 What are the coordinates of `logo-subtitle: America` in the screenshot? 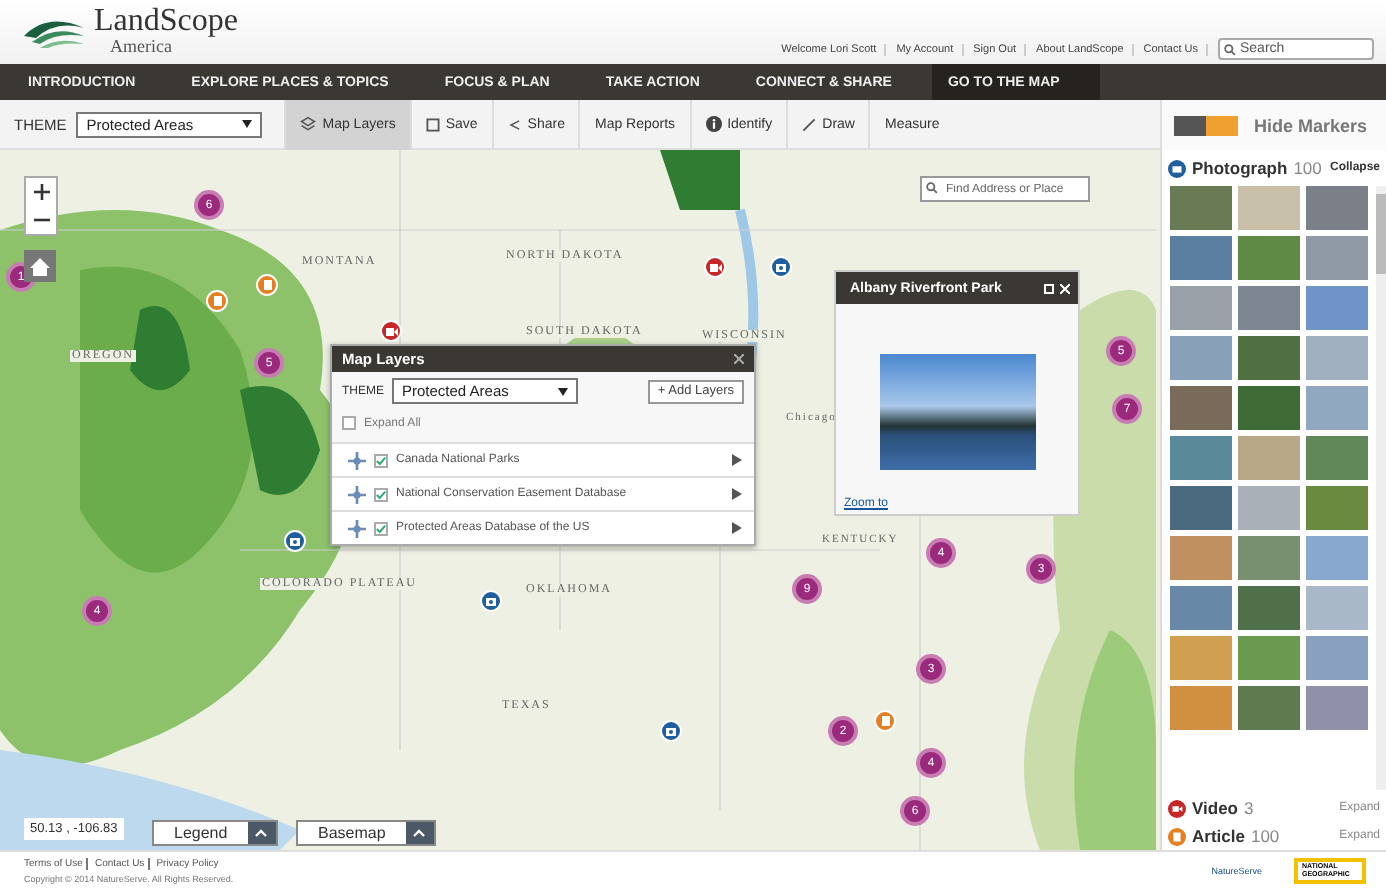 It's located at (141, 46).